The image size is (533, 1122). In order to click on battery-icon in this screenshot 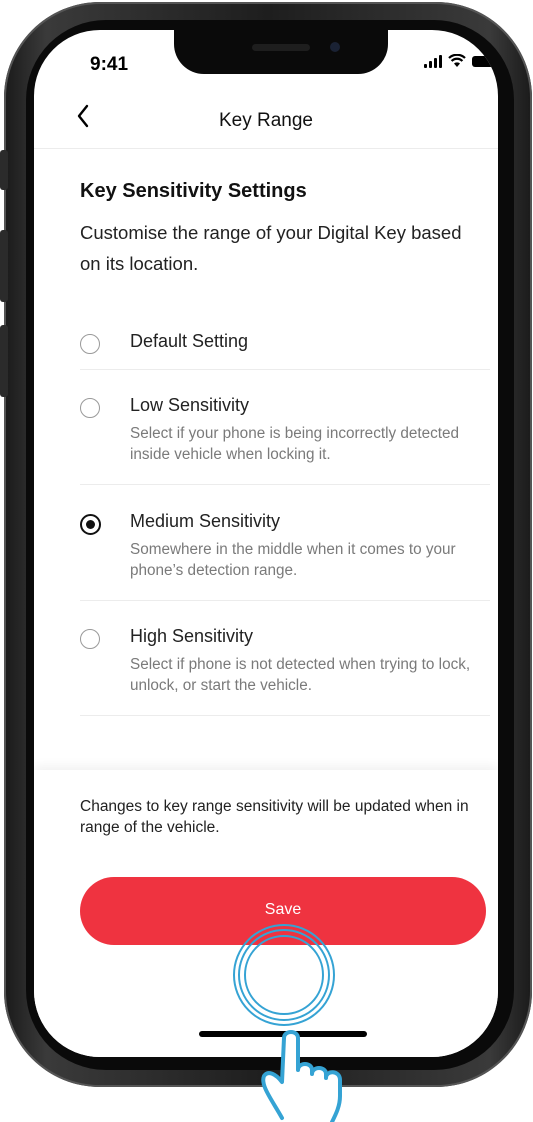, I will do `click(484, 61)`.